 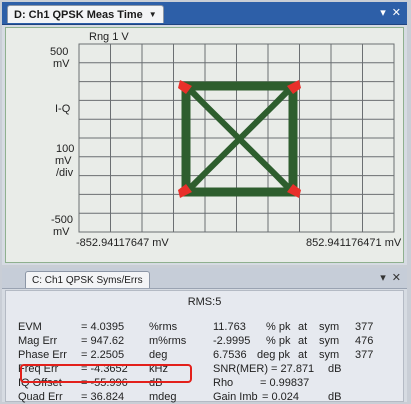 What do you see at coordinates (61, 64) in the screenshot?
I see `y-top-unit: mV` at bounding box center [61, 64].